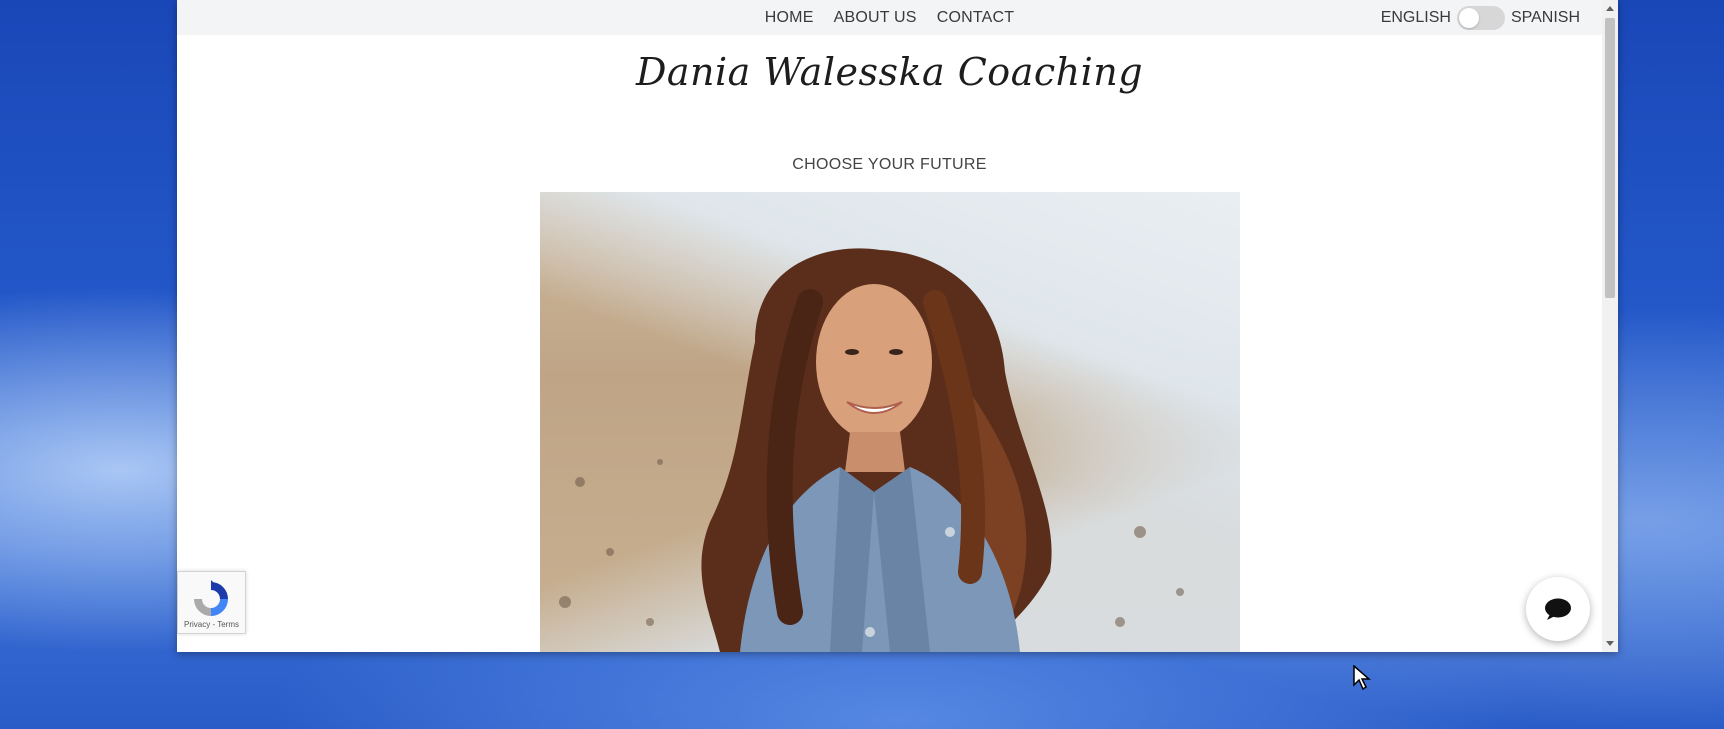  I want to click on site-logo-title: Dania Walesska Coaching, so click(889, 72).